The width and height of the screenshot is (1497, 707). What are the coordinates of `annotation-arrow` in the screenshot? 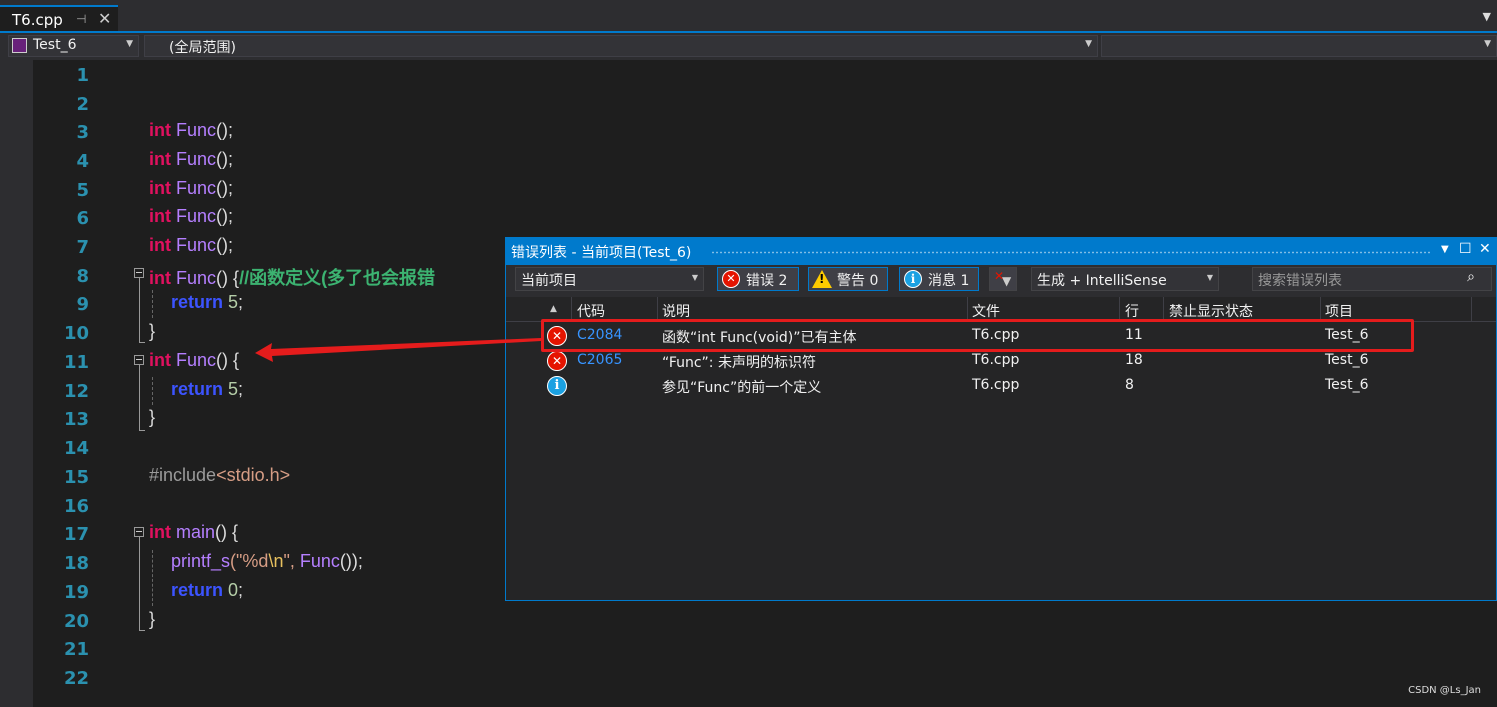 It's located at (398, 350).